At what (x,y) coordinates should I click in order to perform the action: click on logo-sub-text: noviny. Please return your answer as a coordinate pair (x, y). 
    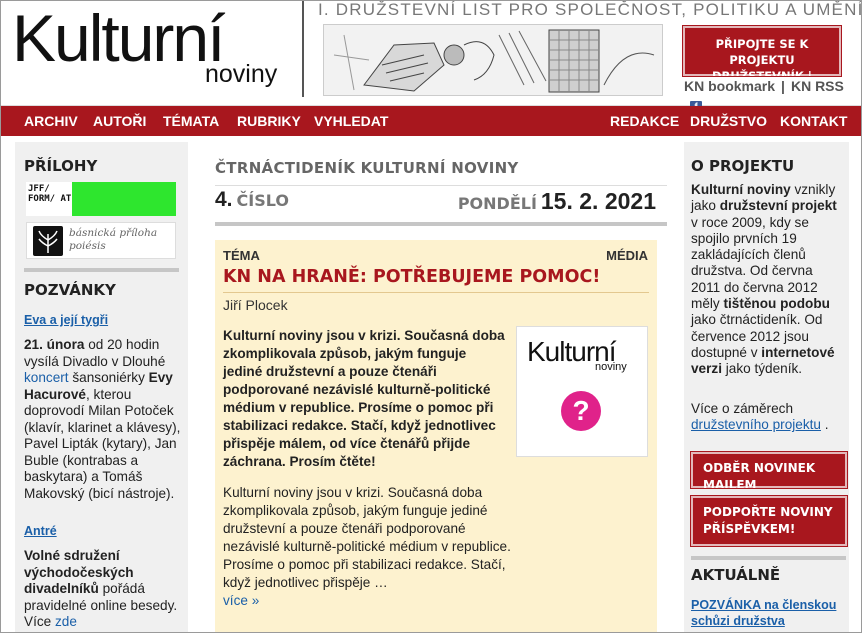
    Looking at the image, I should click on (241, 74).